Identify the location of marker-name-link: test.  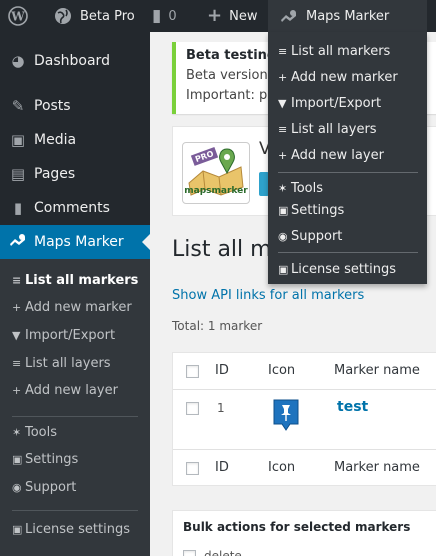
(352, 407).